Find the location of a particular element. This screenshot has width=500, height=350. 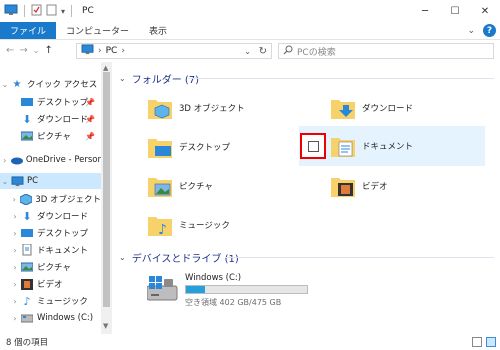

folder-pictures: ピクチャ is located at coordinates (227, 186).